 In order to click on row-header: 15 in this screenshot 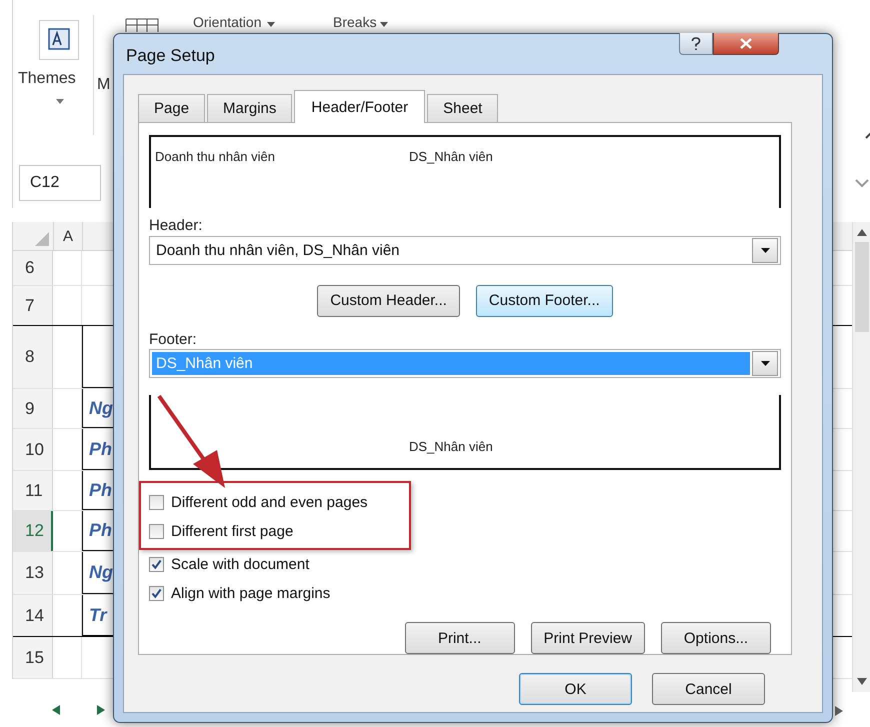, I will do `click(33, 657)`.